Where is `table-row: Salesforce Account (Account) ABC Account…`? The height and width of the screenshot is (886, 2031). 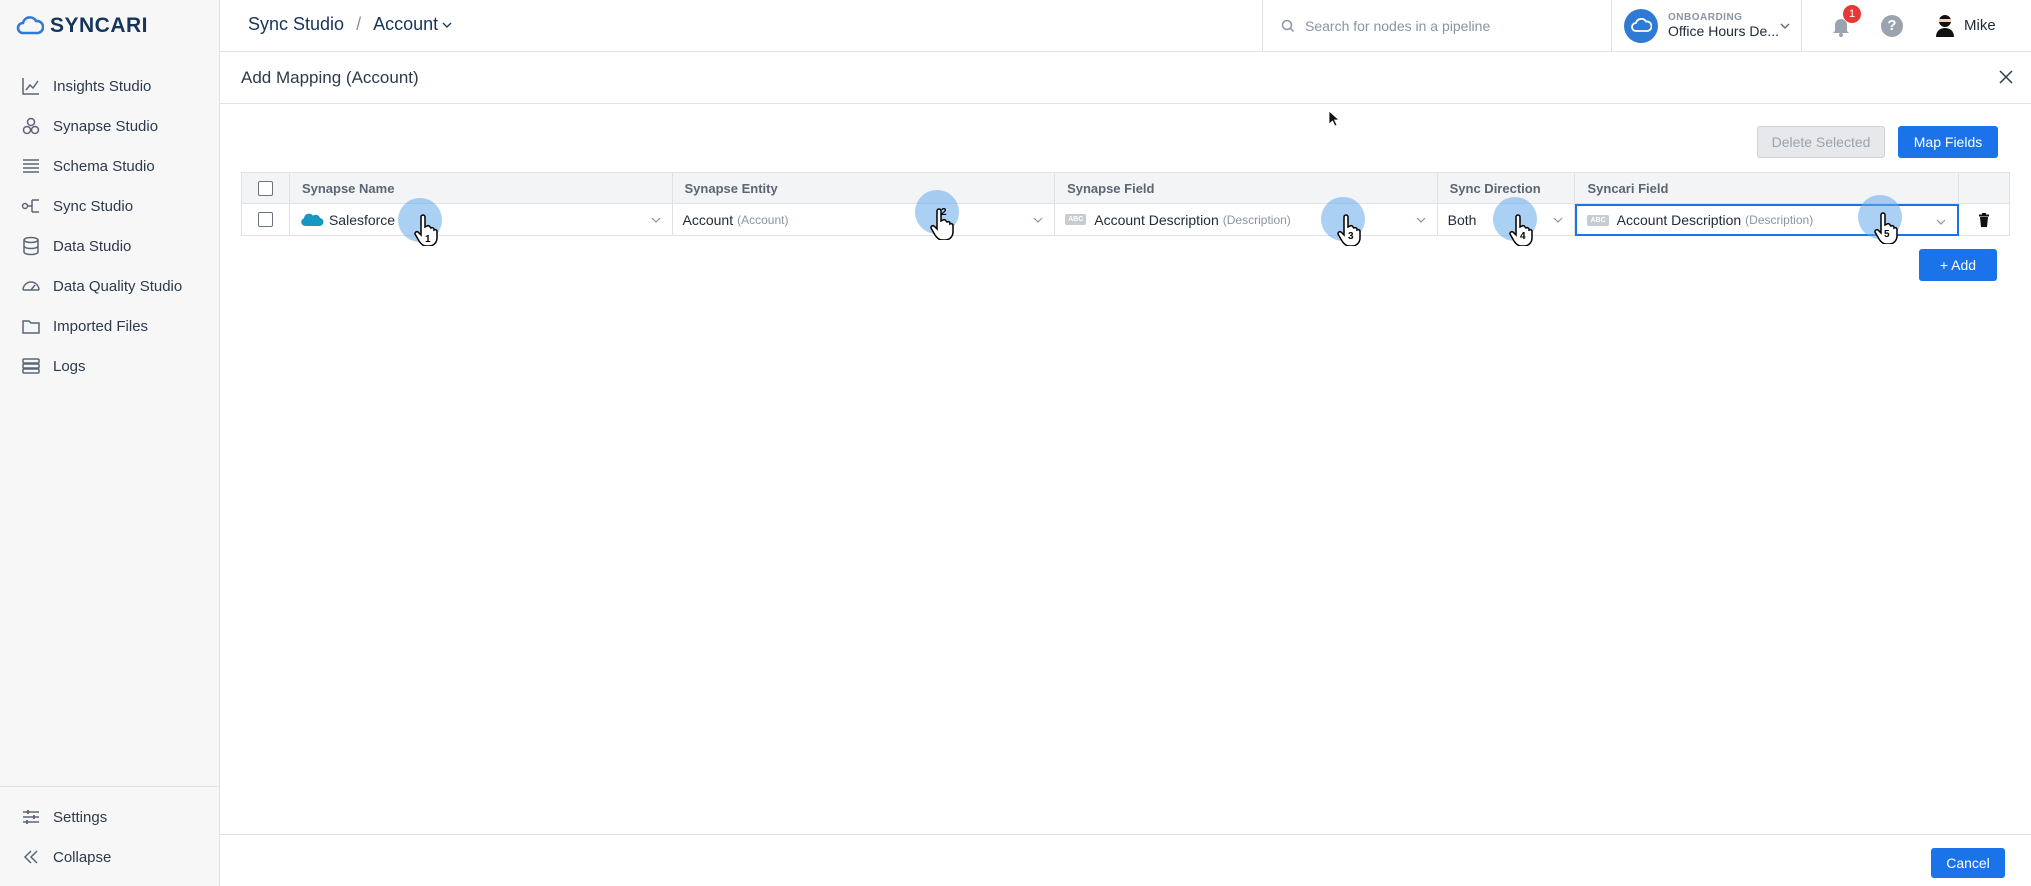
table-row: Salesforce Account (Account) ABC Account… is located at coordinates (1125, 220).